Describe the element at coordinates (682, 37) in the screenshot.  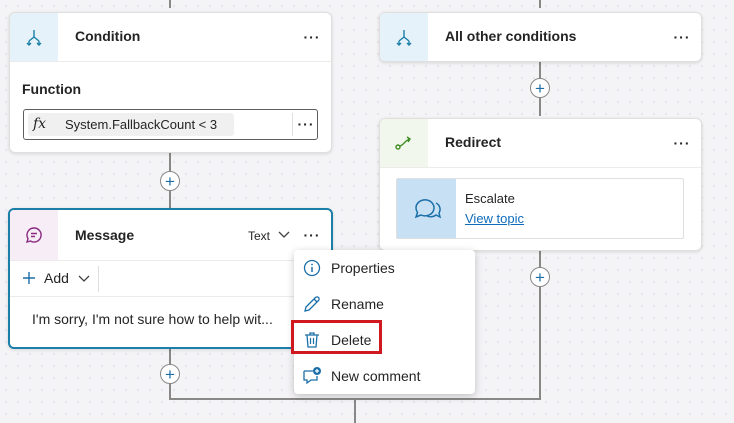
I see `other-conditions-more-button: ···` at that location.